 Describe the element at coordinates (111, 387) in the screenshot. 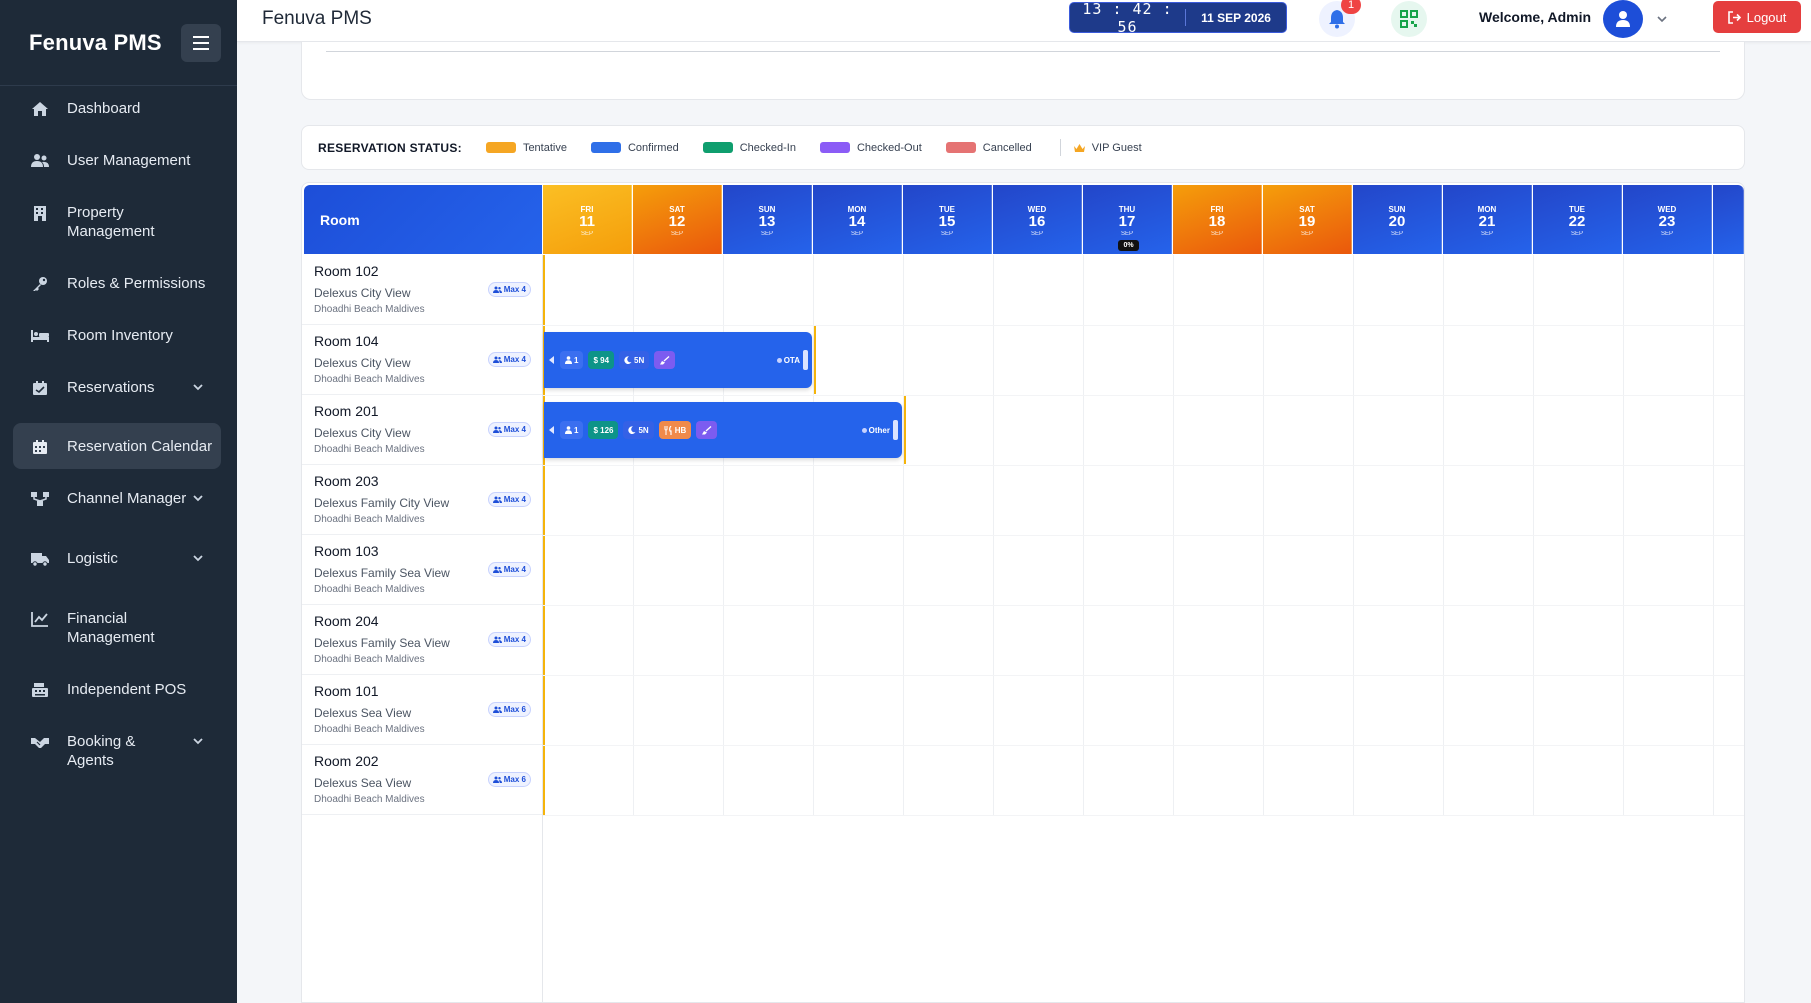

I see `sidebar-item-label: Reservations` at that location.